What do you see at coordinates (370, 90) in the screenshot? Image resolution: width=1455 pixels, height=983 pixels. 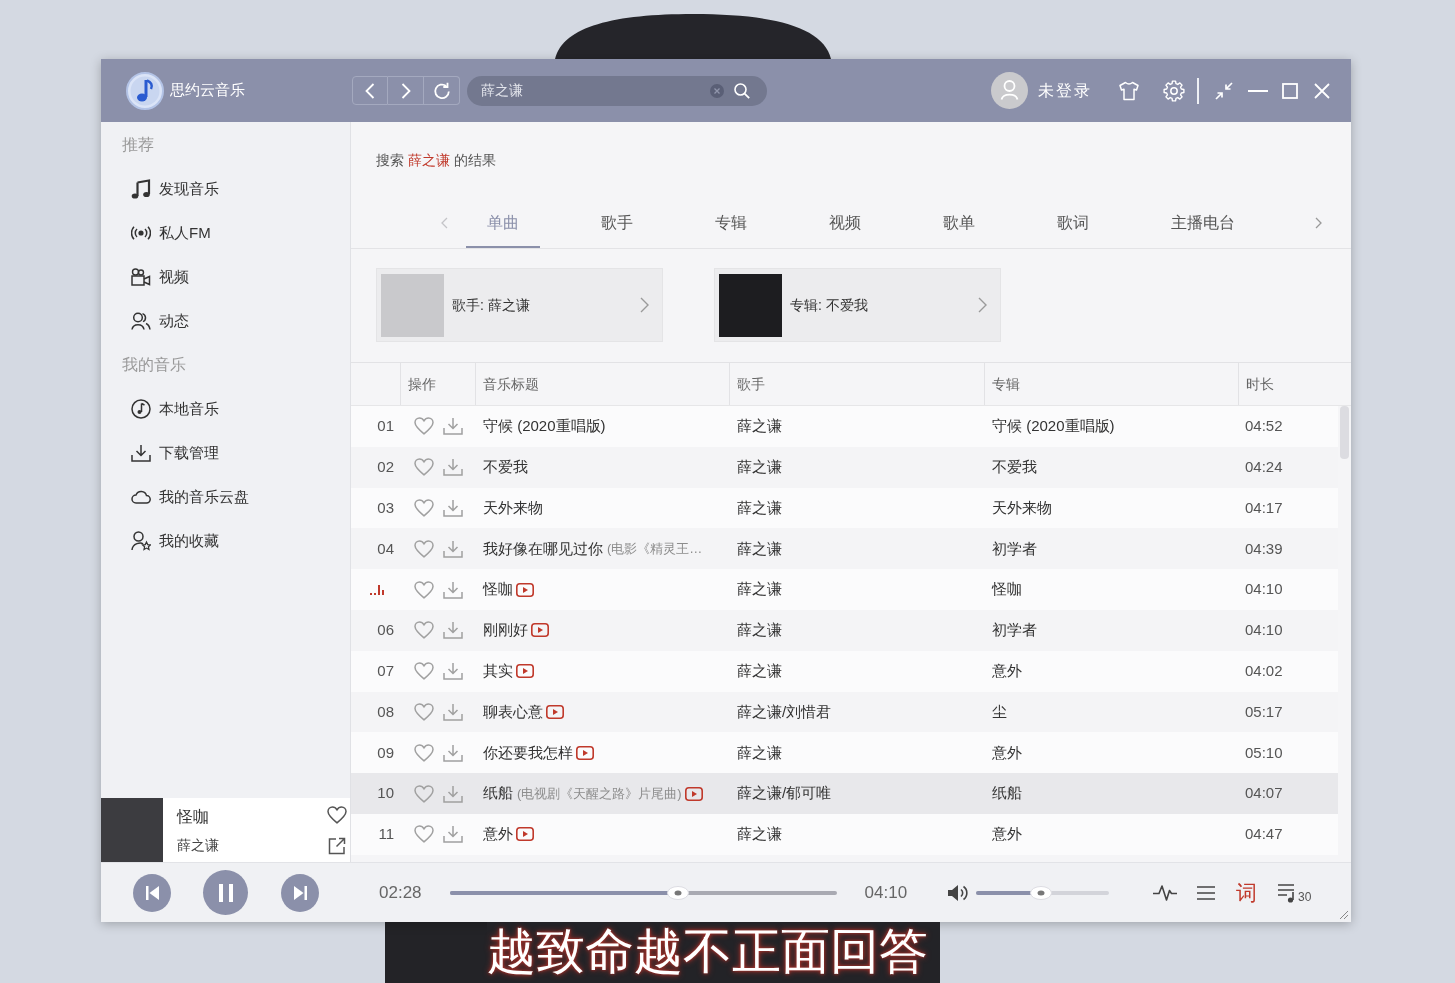 I see `back-button` at bounding box center [370, 90].